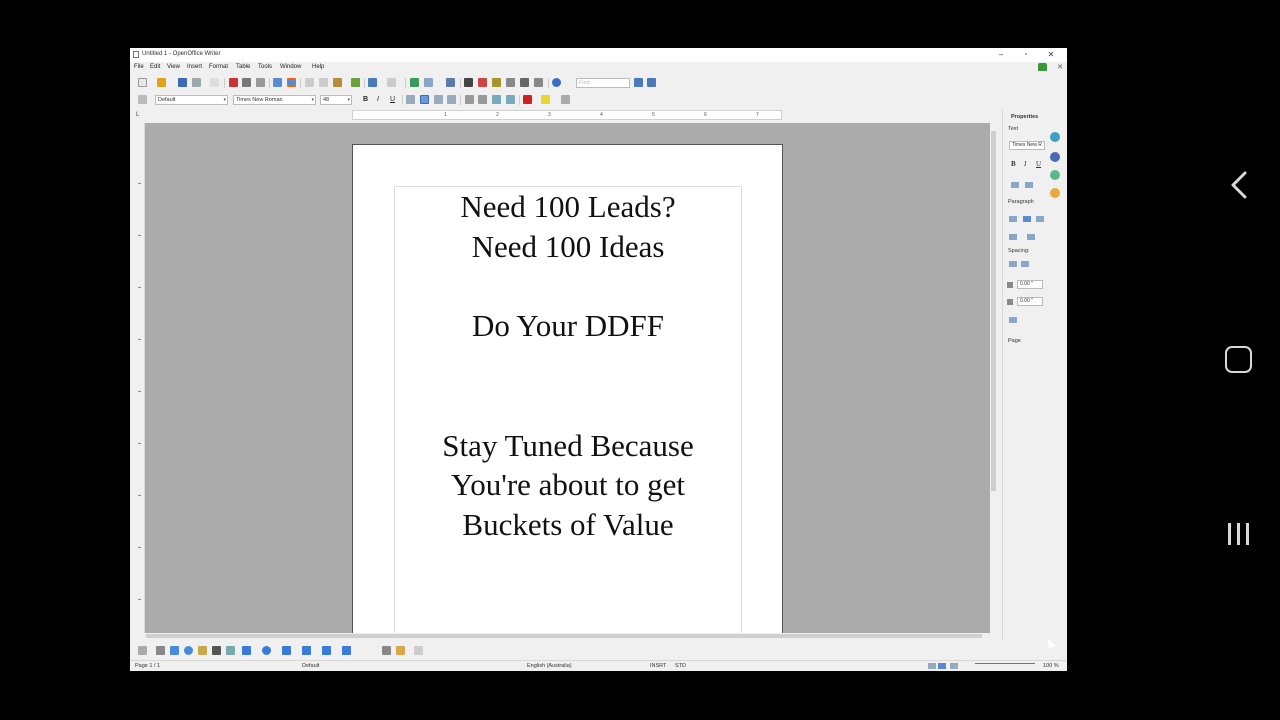  What do you see at coordinates (1013, 320) in the screenshot?
I see `line-spacing-icon` at bounding box center [1013, 320].